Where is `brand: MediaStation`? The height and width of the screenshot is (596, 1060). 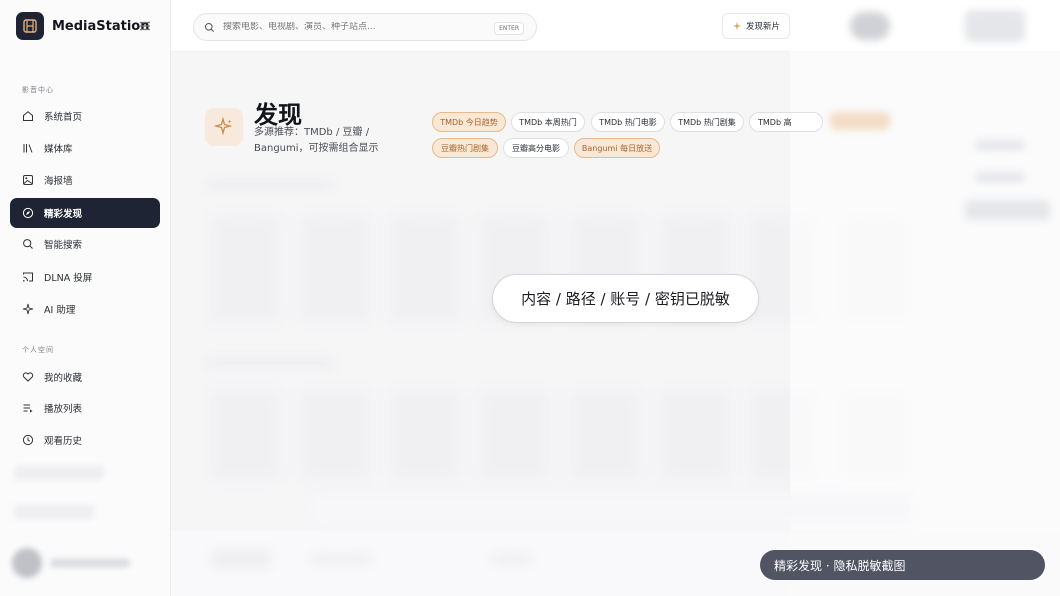
brand: MediaStation is located at coordinates (83, 26).